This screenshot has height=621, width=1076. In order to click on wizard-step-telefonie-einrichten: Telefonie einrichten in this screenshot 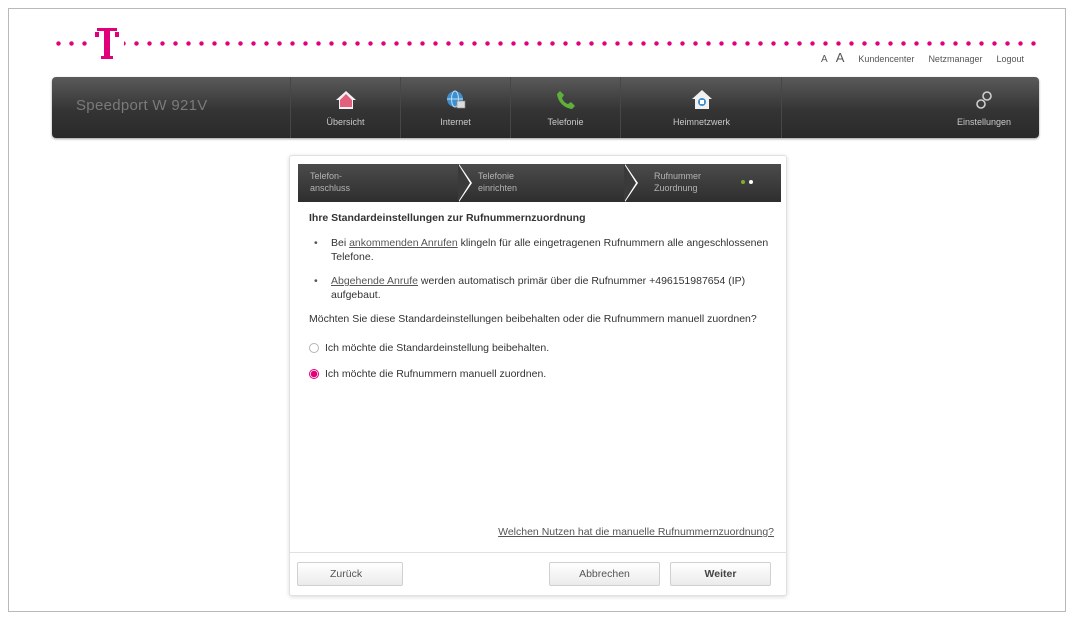, I will do `click(548, 183)`.